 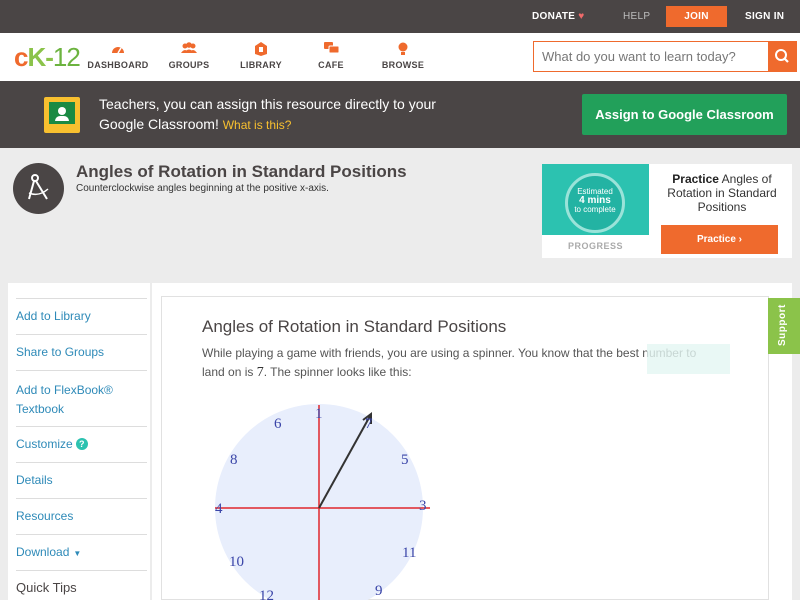 I want to click on library-icon, so click(x=261, y=49).